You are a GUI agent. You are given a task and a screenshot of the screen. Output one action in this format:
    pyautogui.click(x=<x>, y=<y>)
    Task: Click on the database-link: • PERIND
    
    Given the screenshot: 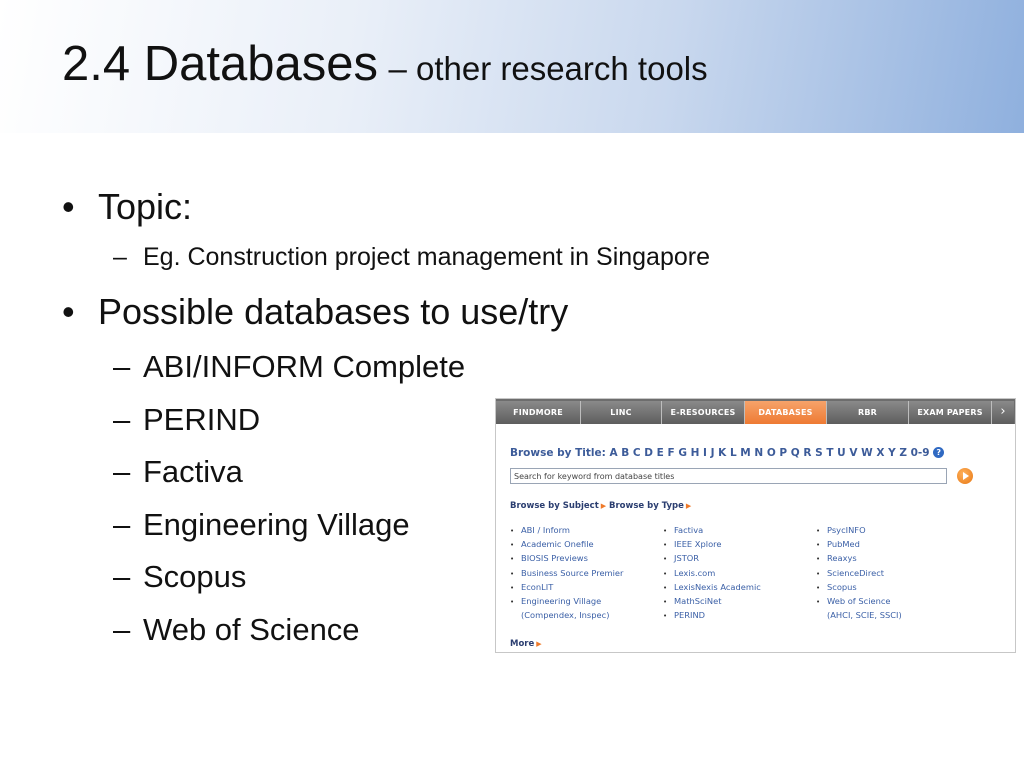 What is the action you would take?
    pyautogui.click(x=738, y=615)
    